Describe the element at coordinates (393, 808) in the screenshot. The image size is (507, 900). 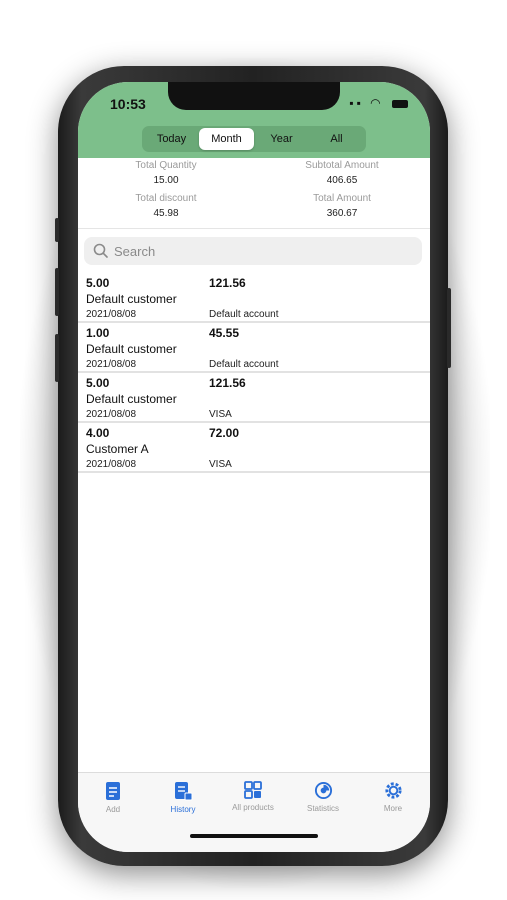
I see `tab-label: More` at that location.